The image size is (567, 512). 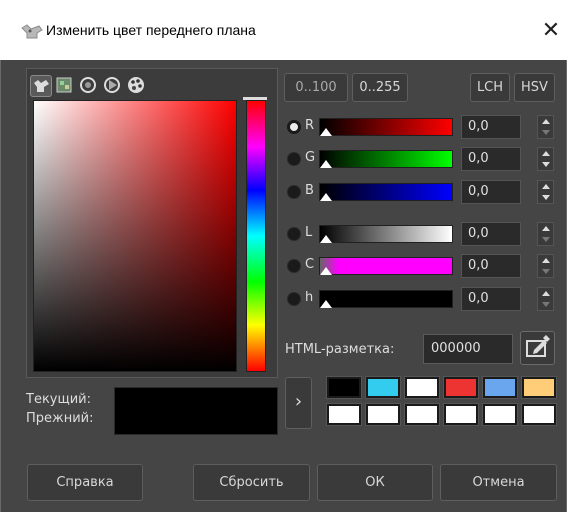 What do you see at coordinates (491, 192) in the screenshot?
I see `channel-value-b: 0,0` at bounding box center [491, 192].